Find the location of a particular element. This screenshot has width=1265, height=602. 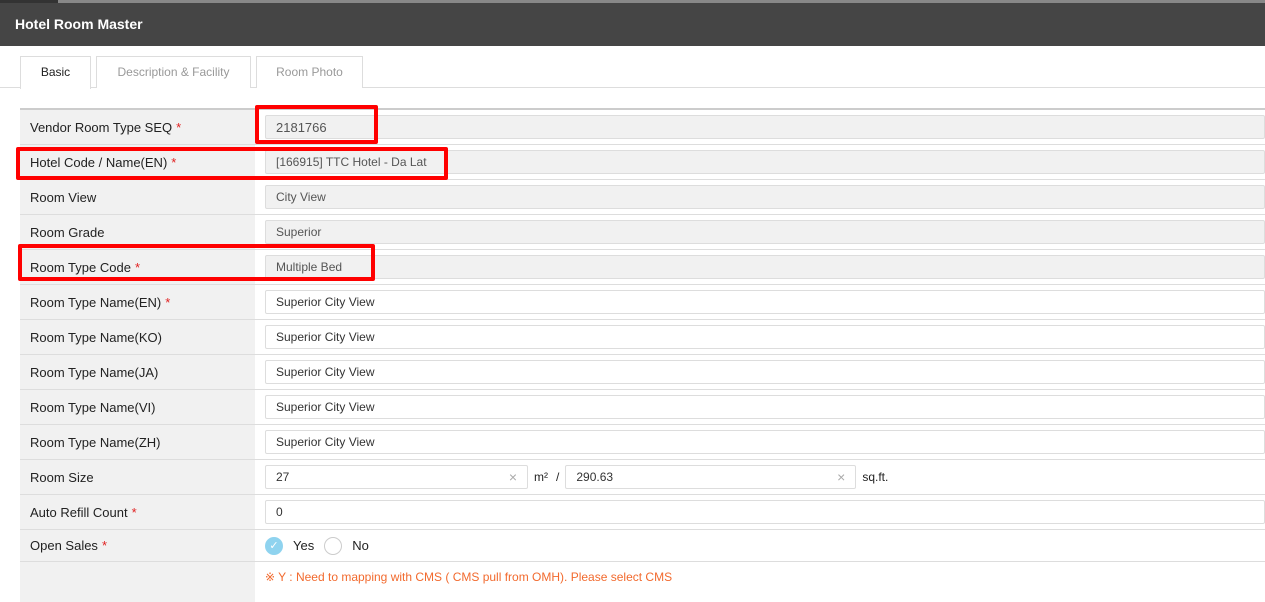

tab-basic: Basic is located at coordinates (55, 72).